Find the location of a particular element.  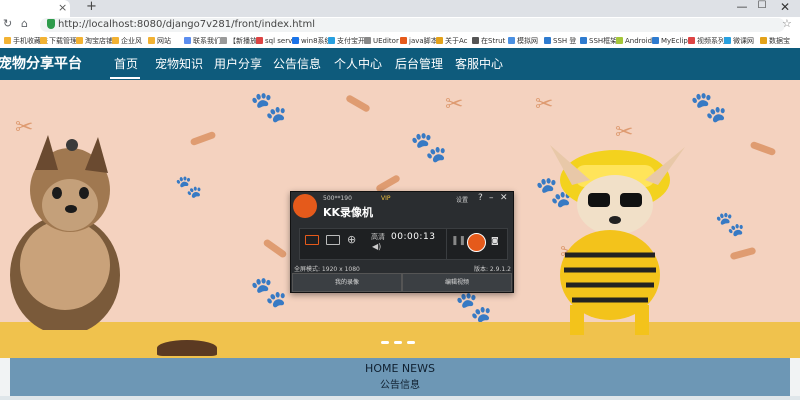

nav-item-profile: 个人中心 is located at coordinates (358, 64).